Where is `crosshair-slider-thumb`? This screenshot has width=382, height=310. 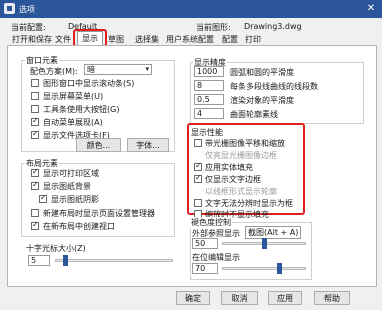
crosshair-slider-thumb is located at coordinates (65, 260).